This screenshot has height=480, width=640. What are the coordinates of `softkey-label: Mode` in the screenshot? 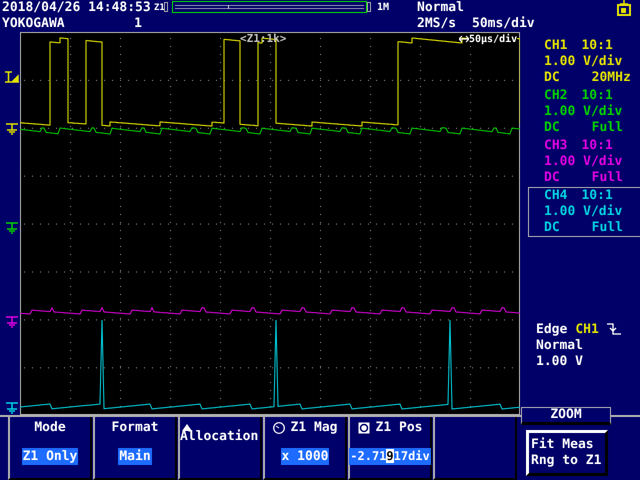 It's located at (50, 427).